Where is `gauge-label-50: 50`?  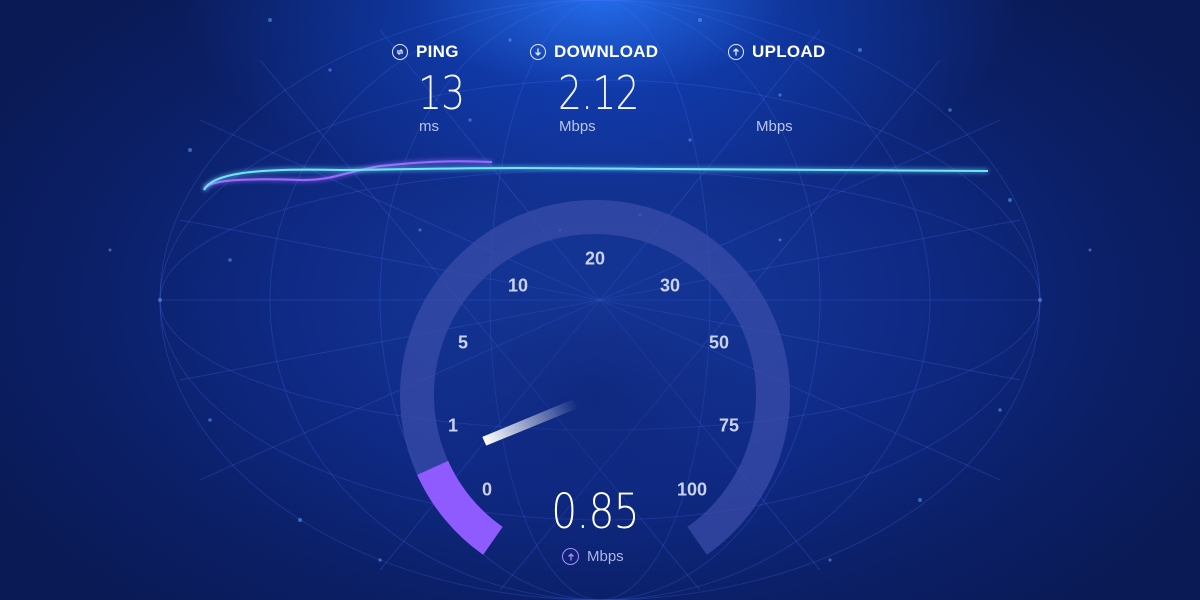 gauge-label-50: 50 is located at coordinates (719, 342).